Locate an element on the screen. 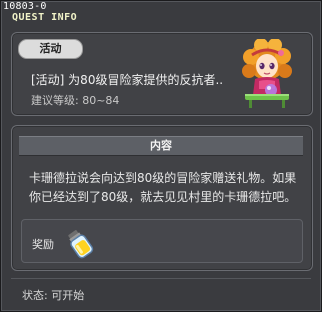  window-title: QUEST INFO is located at coordinates (45, 17).